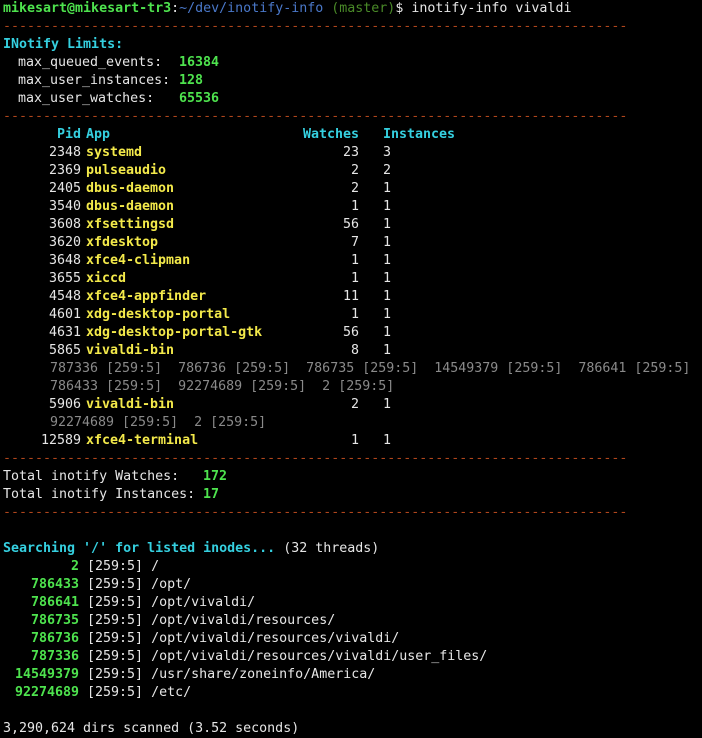 This screenshot has width=702, height=738. What do you see at coordinates (46, 692) in the screenshot?
I see `result-inode: 92274689` at bounding box center [46, 692].